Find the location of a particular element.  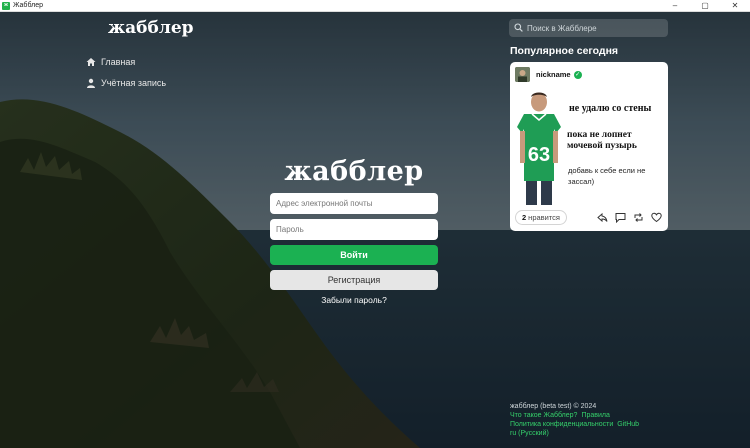

forgot-password-link: Забыли пароль? is located at coordinates (354, 300).